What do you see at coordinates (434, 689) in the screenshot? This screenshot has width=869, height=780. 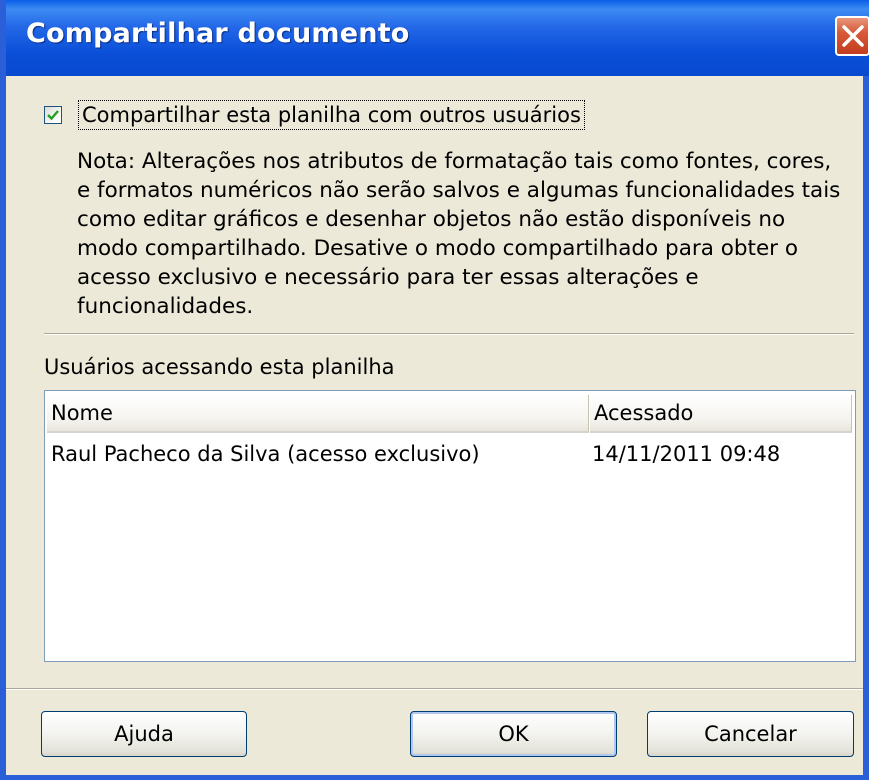 I see `button-separator` at bounding box center [434, 689].